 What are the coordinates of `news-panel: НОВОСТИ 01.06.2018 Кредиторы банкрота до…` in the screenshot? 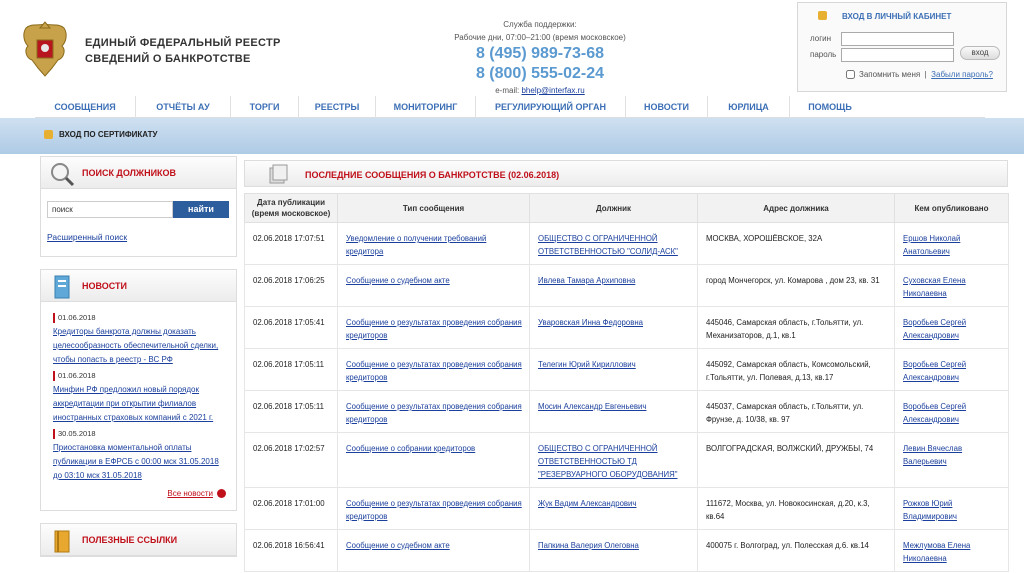 It's located at (138, 390).